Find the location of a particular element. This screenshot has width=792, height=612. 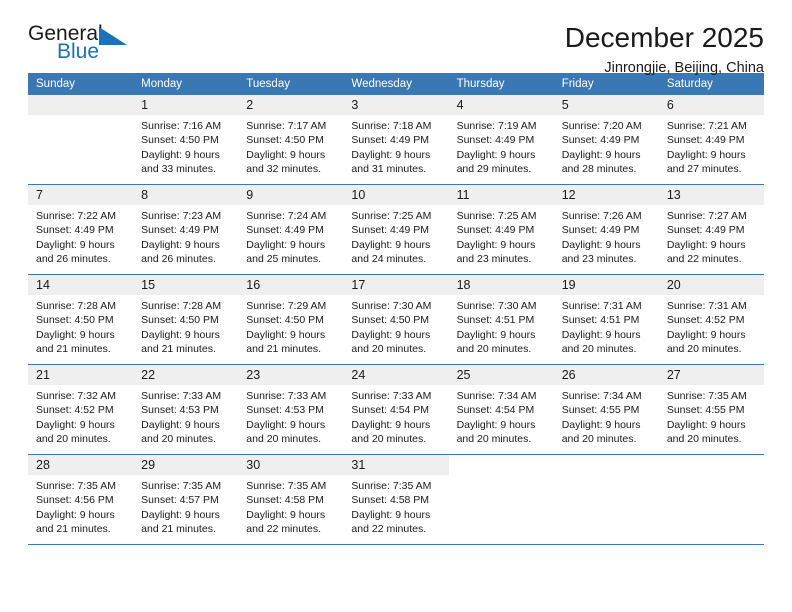

sunrise-text: Sunrise: 7:21 AM is located at coordinates (706, 126).